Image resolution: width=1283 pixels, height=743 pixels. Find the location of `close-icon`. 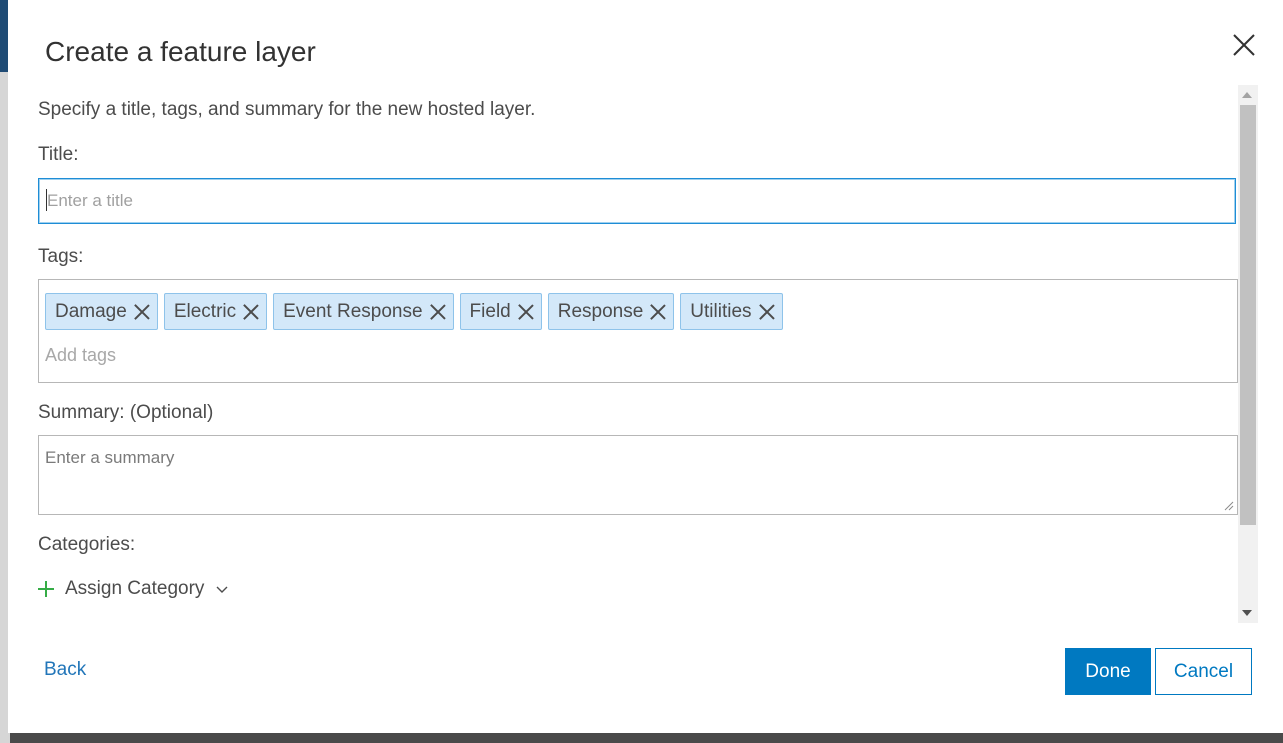

close-icon is located at coordinates (1244, 45).